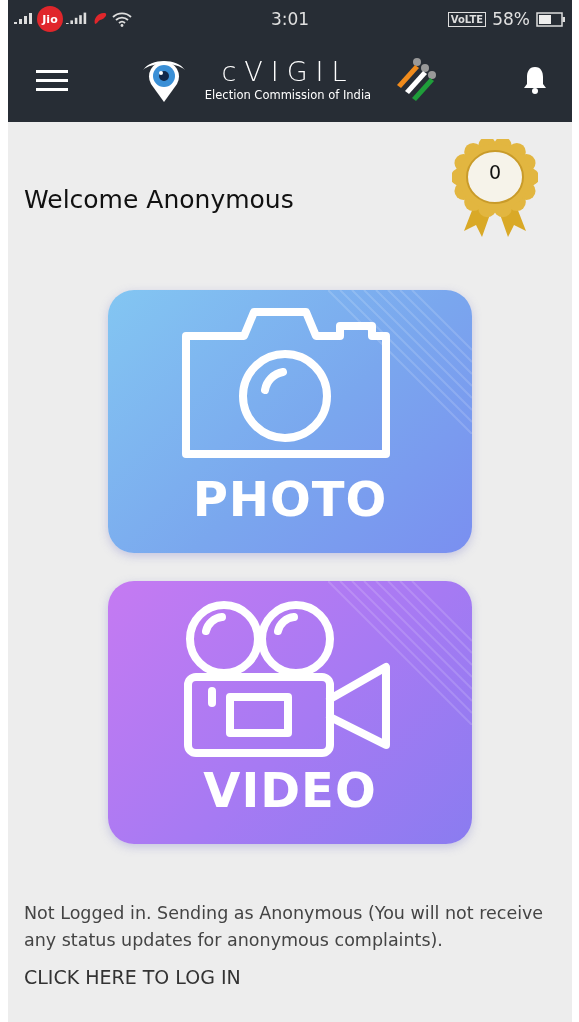 Image resolution: width=579 pixels, height=1022 pixels. Describe the element at coordinates (551, 19) in the screenshot. I see `battery-icon` at that location.